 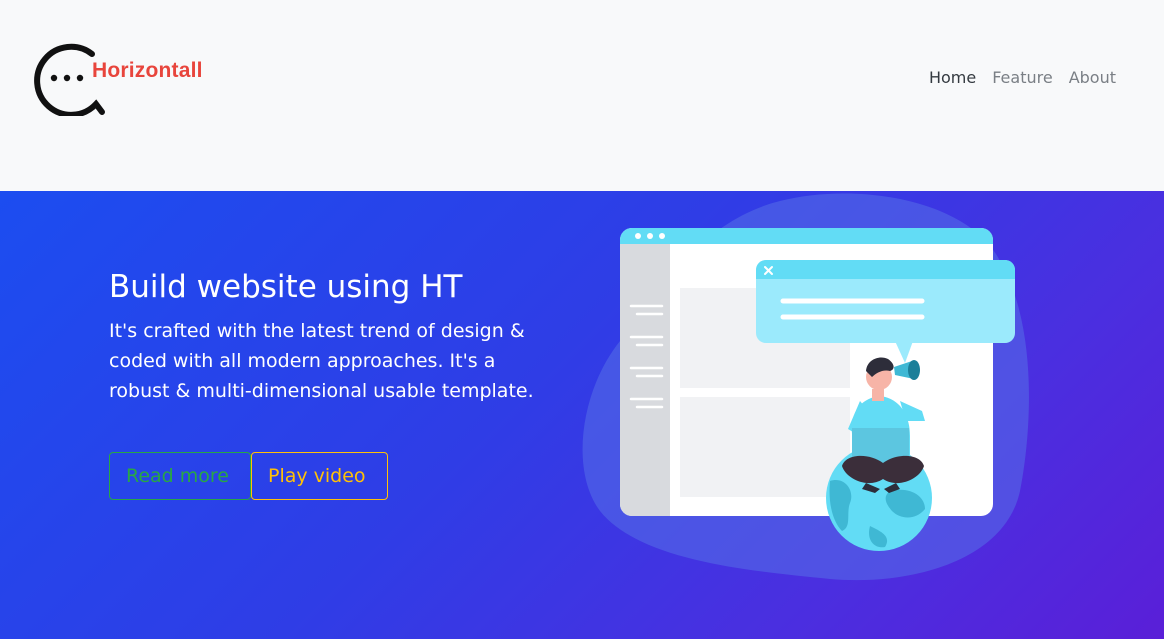 I want to click on nav-item-home: Home, so click(x=952, y=78).